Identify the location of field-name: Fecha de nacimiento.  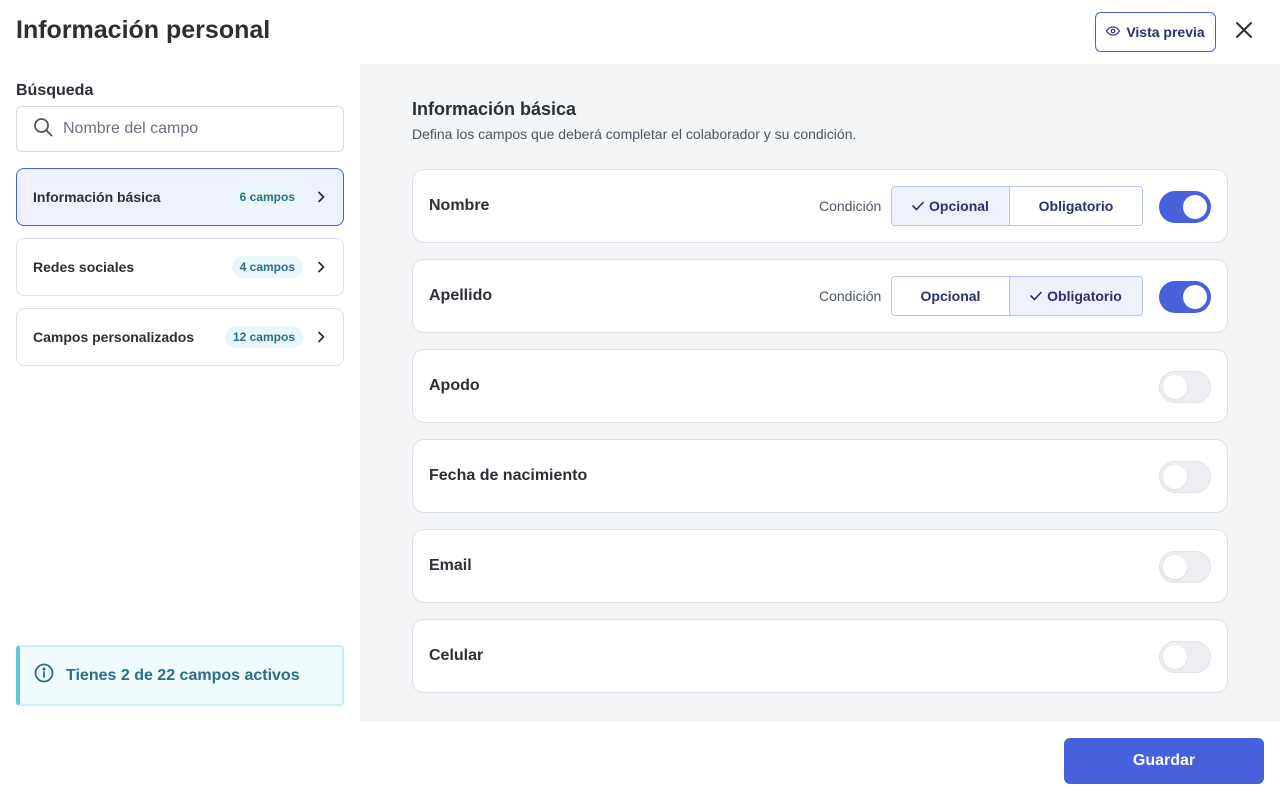
(508, 475).